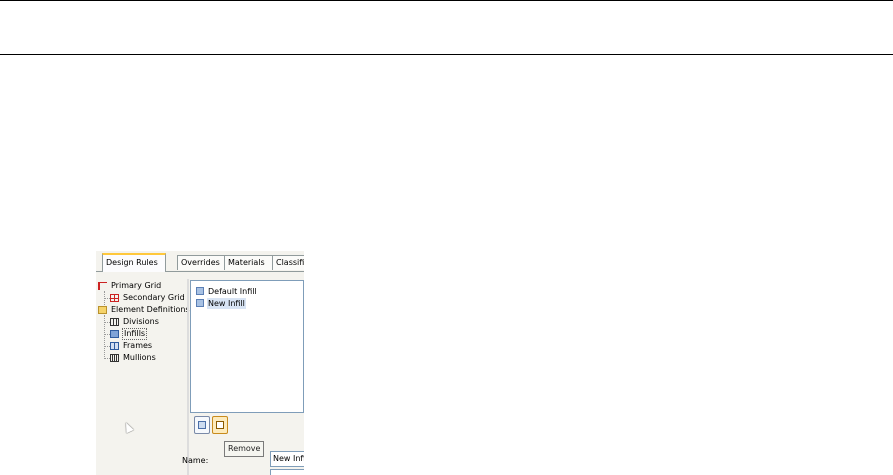 The width and height of the screenshot is (893, 475). Describe the element at coordinates (150, 309) in the screenshot. I see `tree-item-label: Element Definitions` at that location.